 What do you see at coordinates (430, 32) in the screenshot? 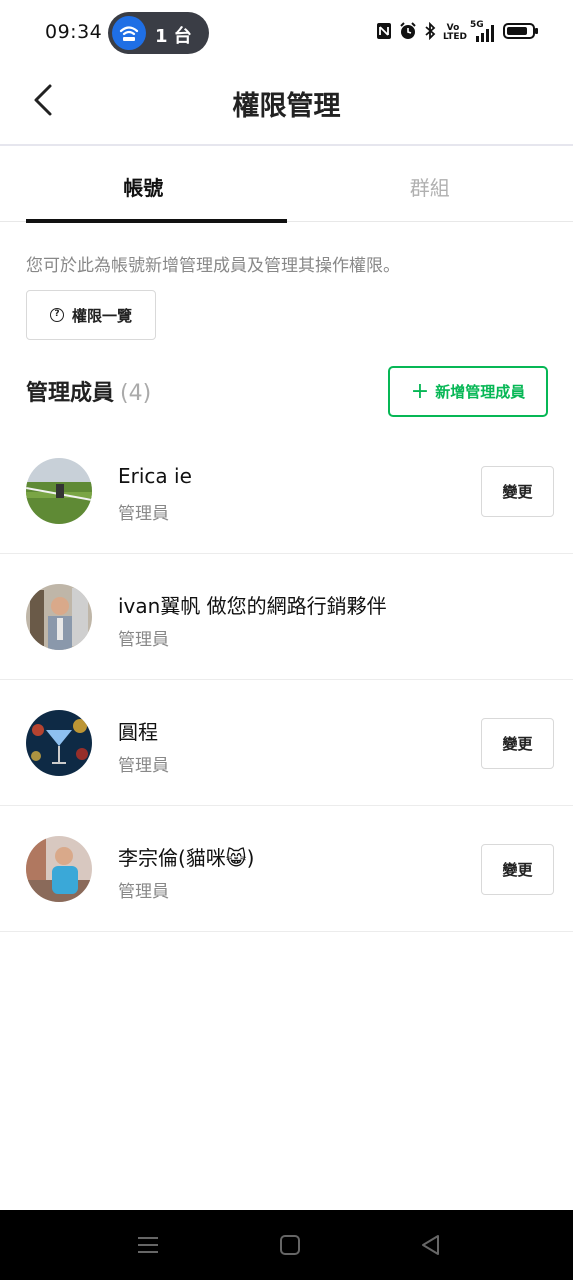
I see `bluetooth-icon` at bounding box center [430, 32].